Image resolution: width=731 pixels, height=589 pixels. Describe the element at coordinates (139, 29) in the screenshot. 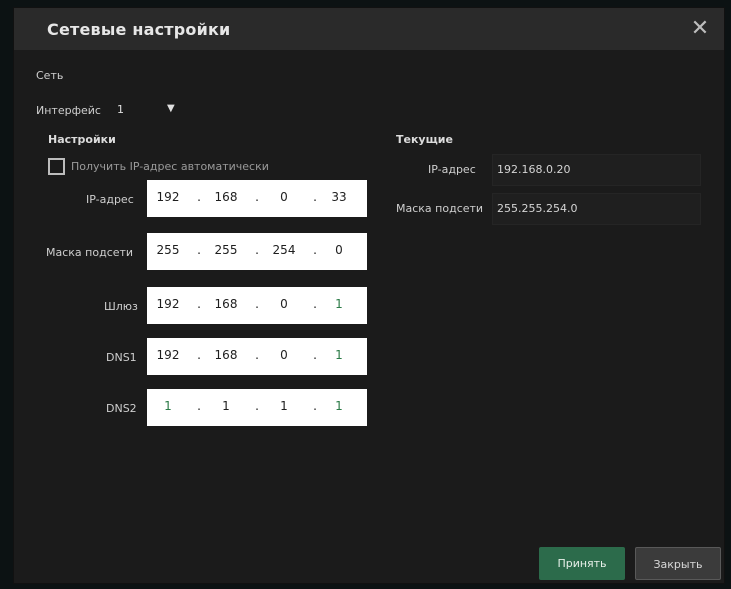

I see `dialog-title: Сетевые настройки` at that location.